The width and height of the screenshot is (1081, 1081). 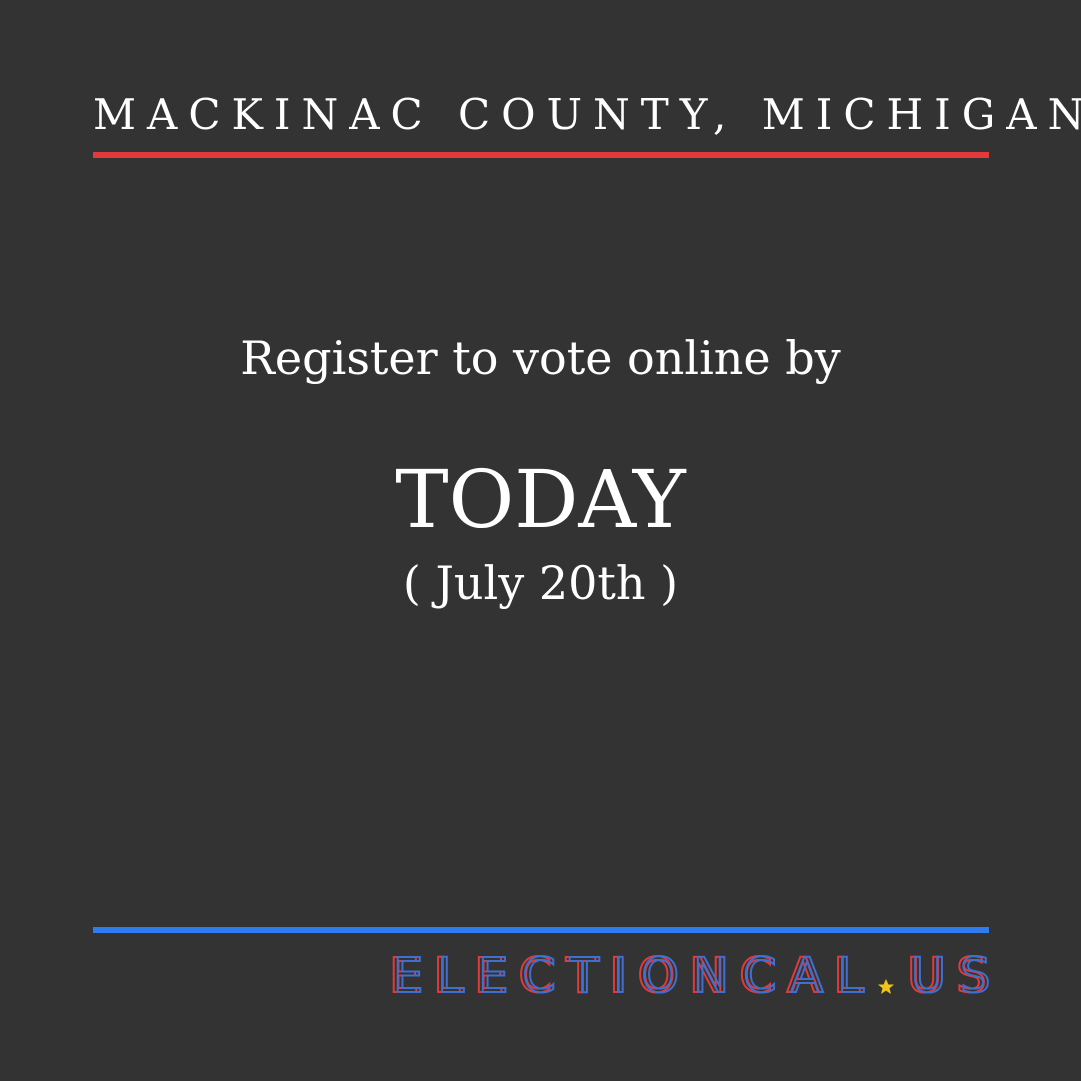 I want to click on star-icon, so click(x=886, y=986).